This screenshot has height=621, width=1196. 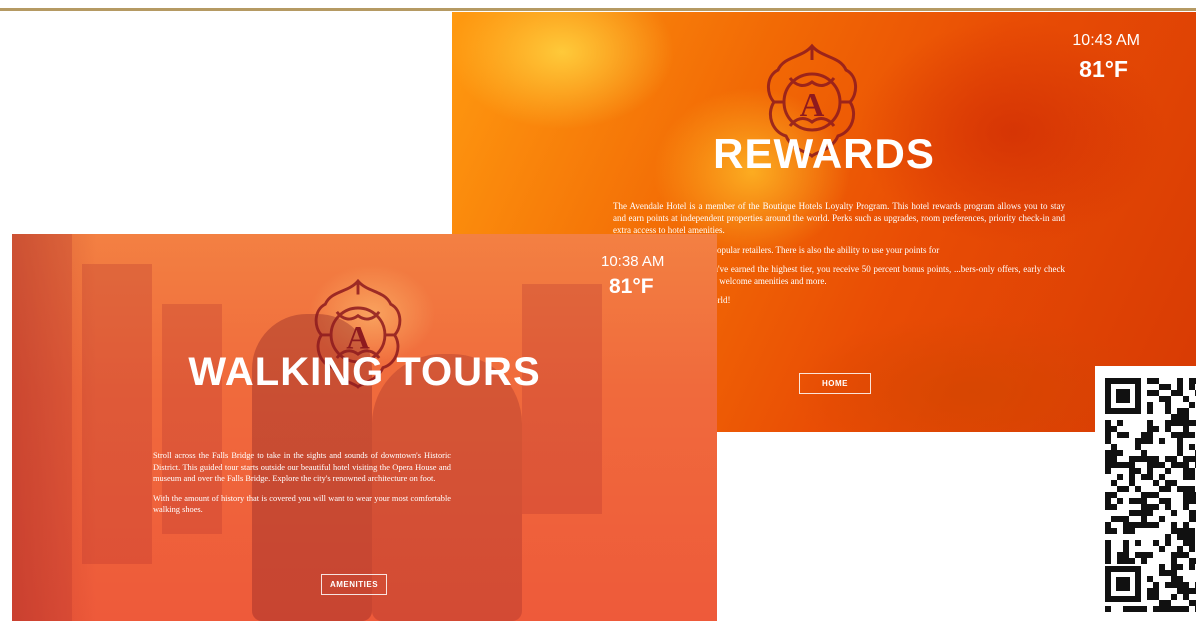 I want to click on page-title: WALKING TOURS, so click(x=364, y=372).